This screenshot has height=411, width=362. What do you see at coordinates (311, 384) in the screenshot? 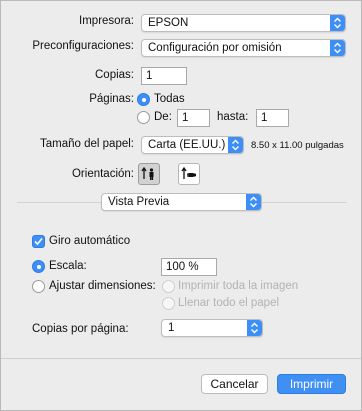
I see `print-button: Imprimir` at bounding box center [311, 384].